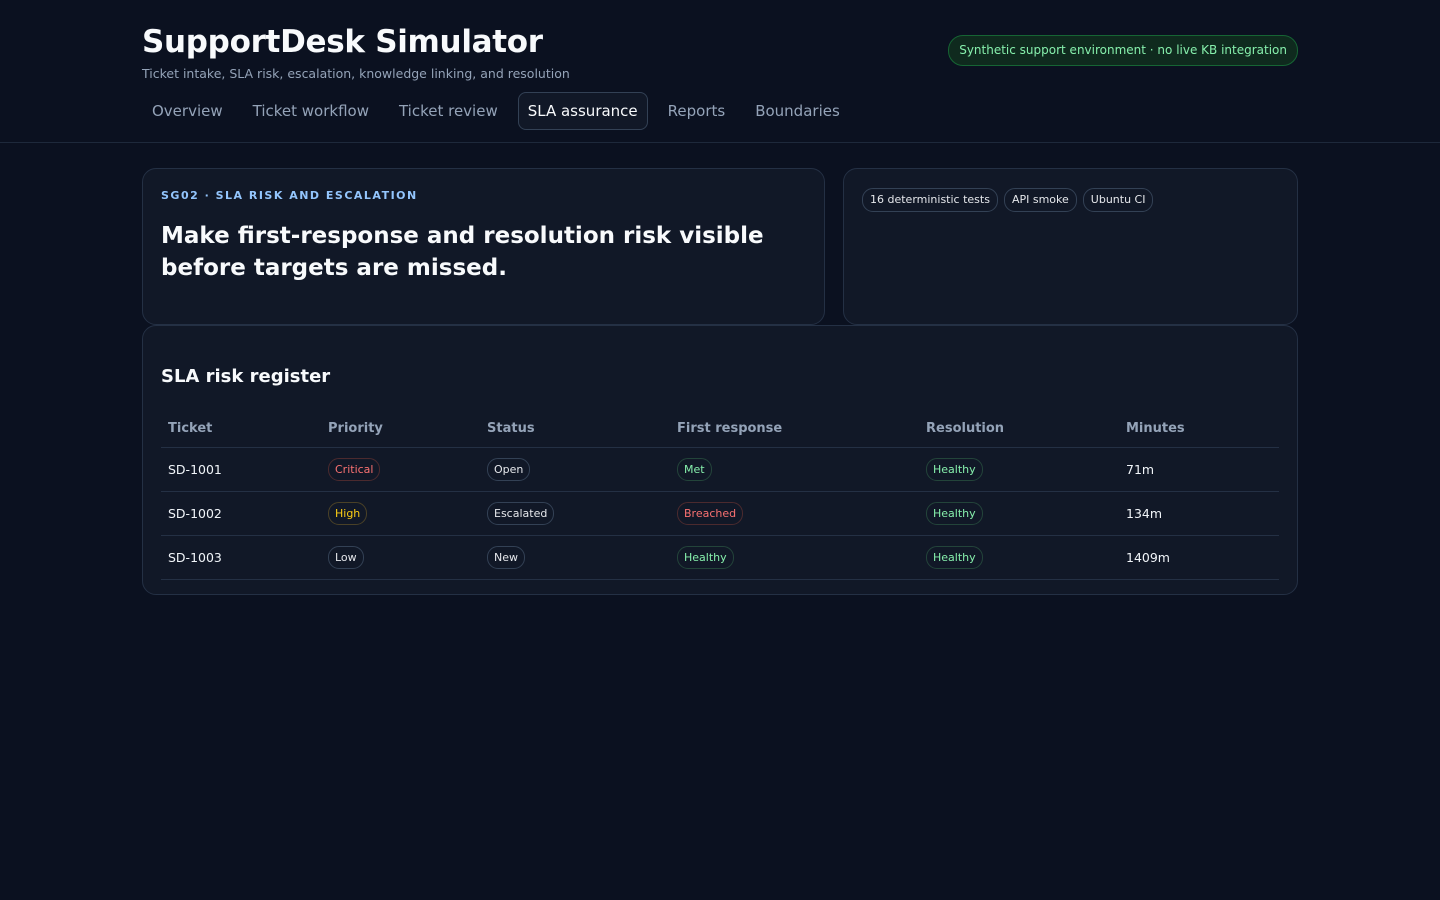 The height and width of the screenshot is (900, 1440). Describe the element at coordinates (694, 469) in the screenshot. I see `first-response-badge: Met` at that location.